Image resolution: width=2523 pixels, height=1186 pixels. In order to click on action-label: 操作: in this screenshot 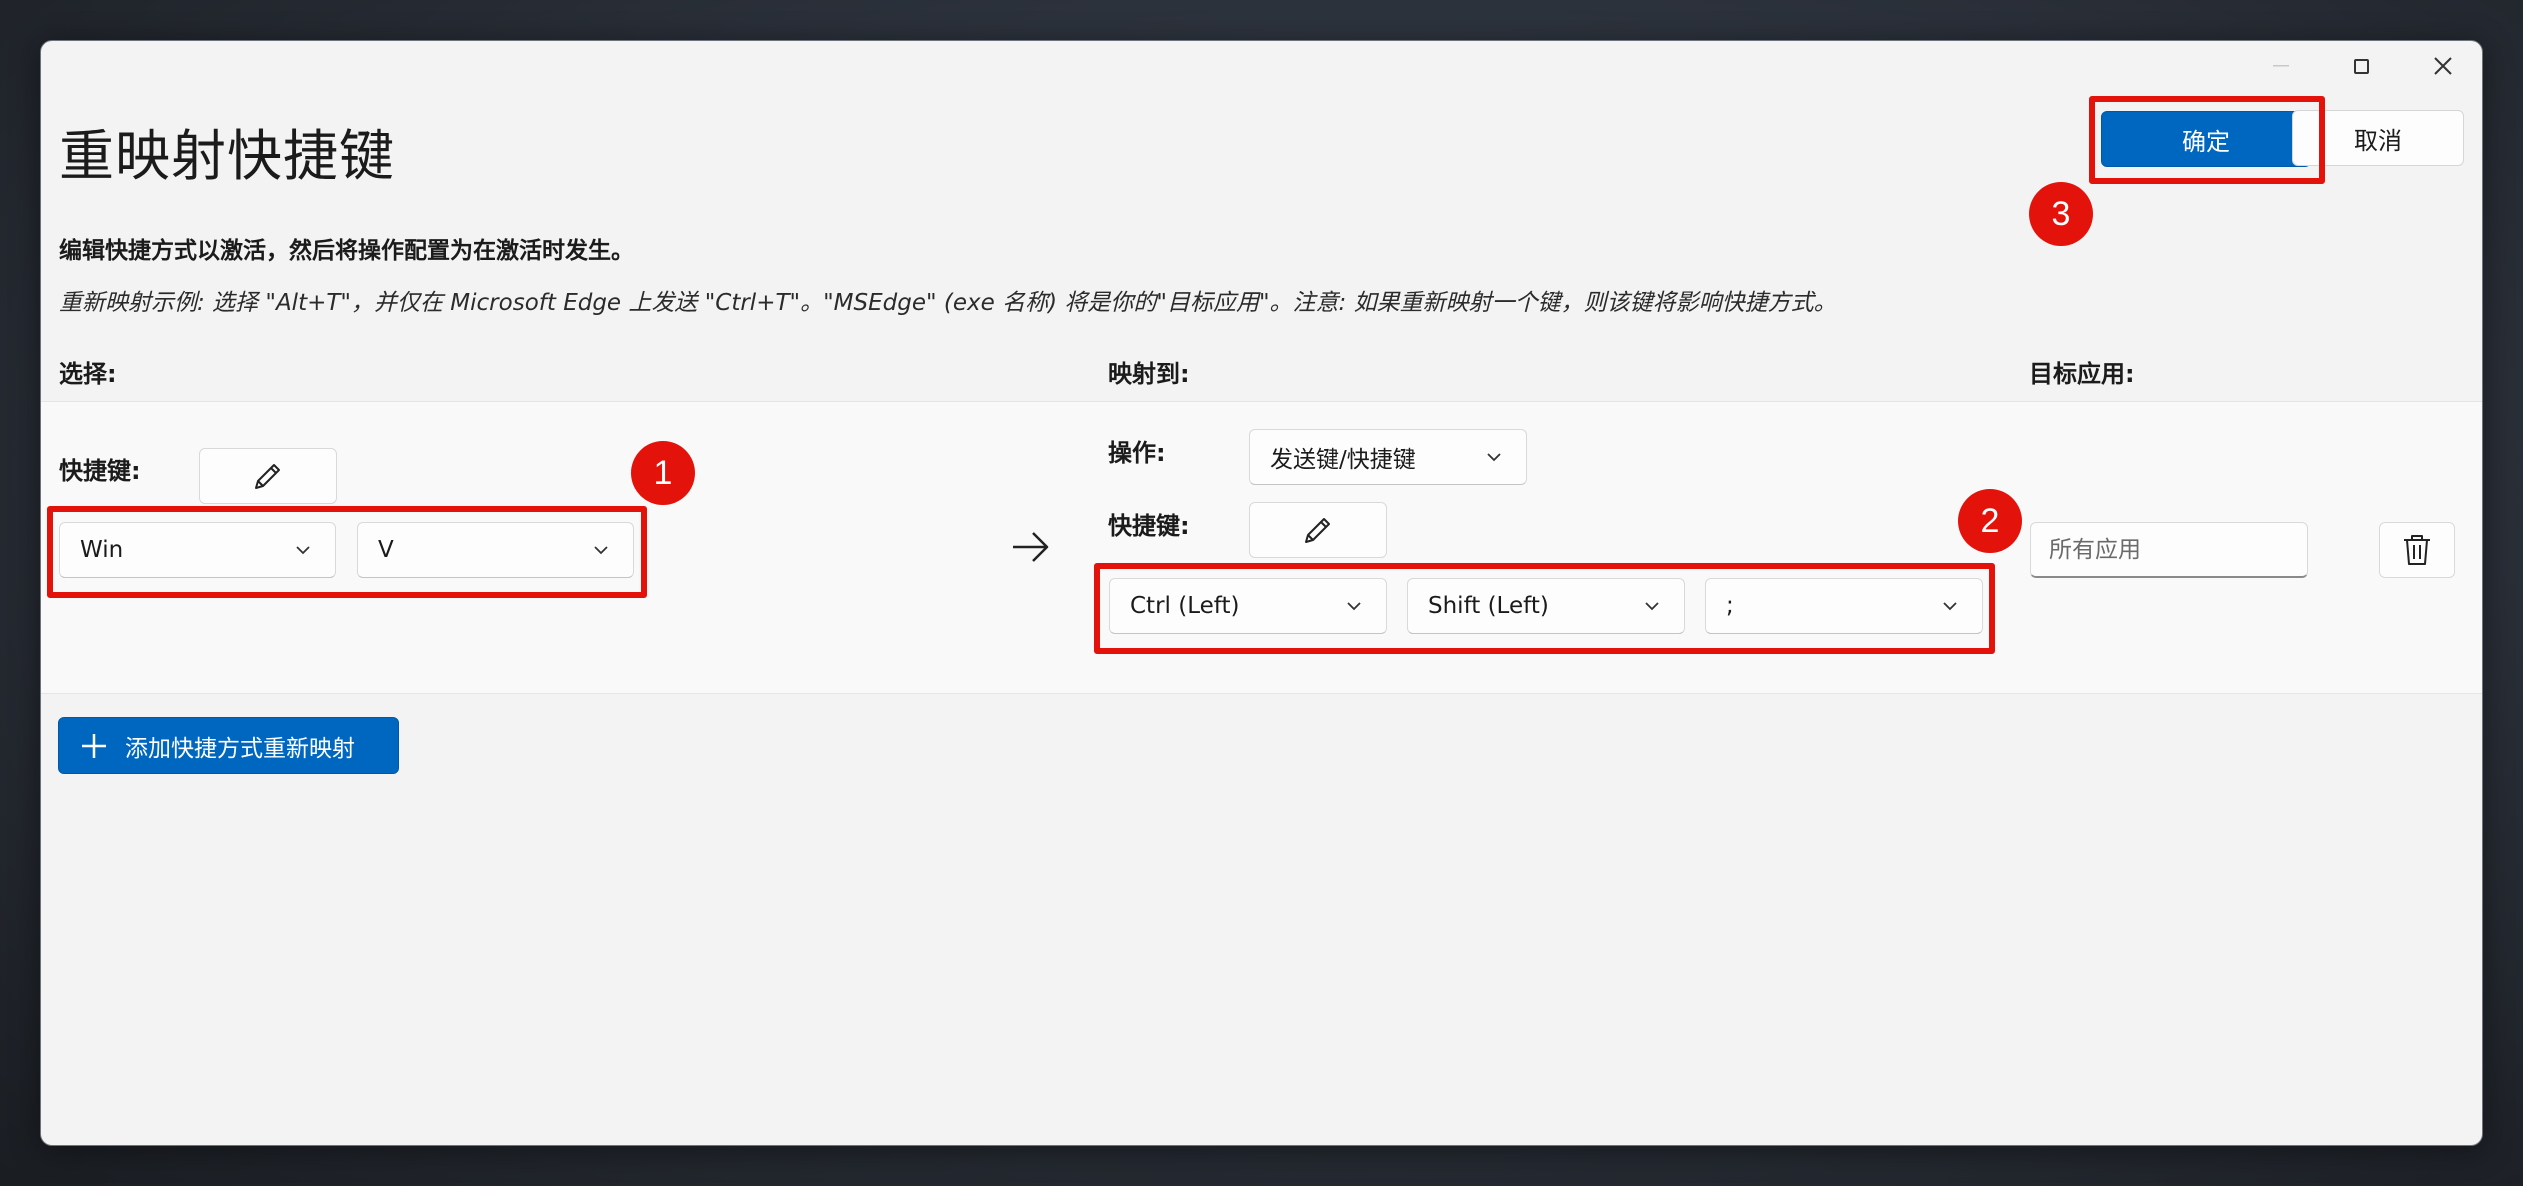, I will do `click(1137, 453)`.